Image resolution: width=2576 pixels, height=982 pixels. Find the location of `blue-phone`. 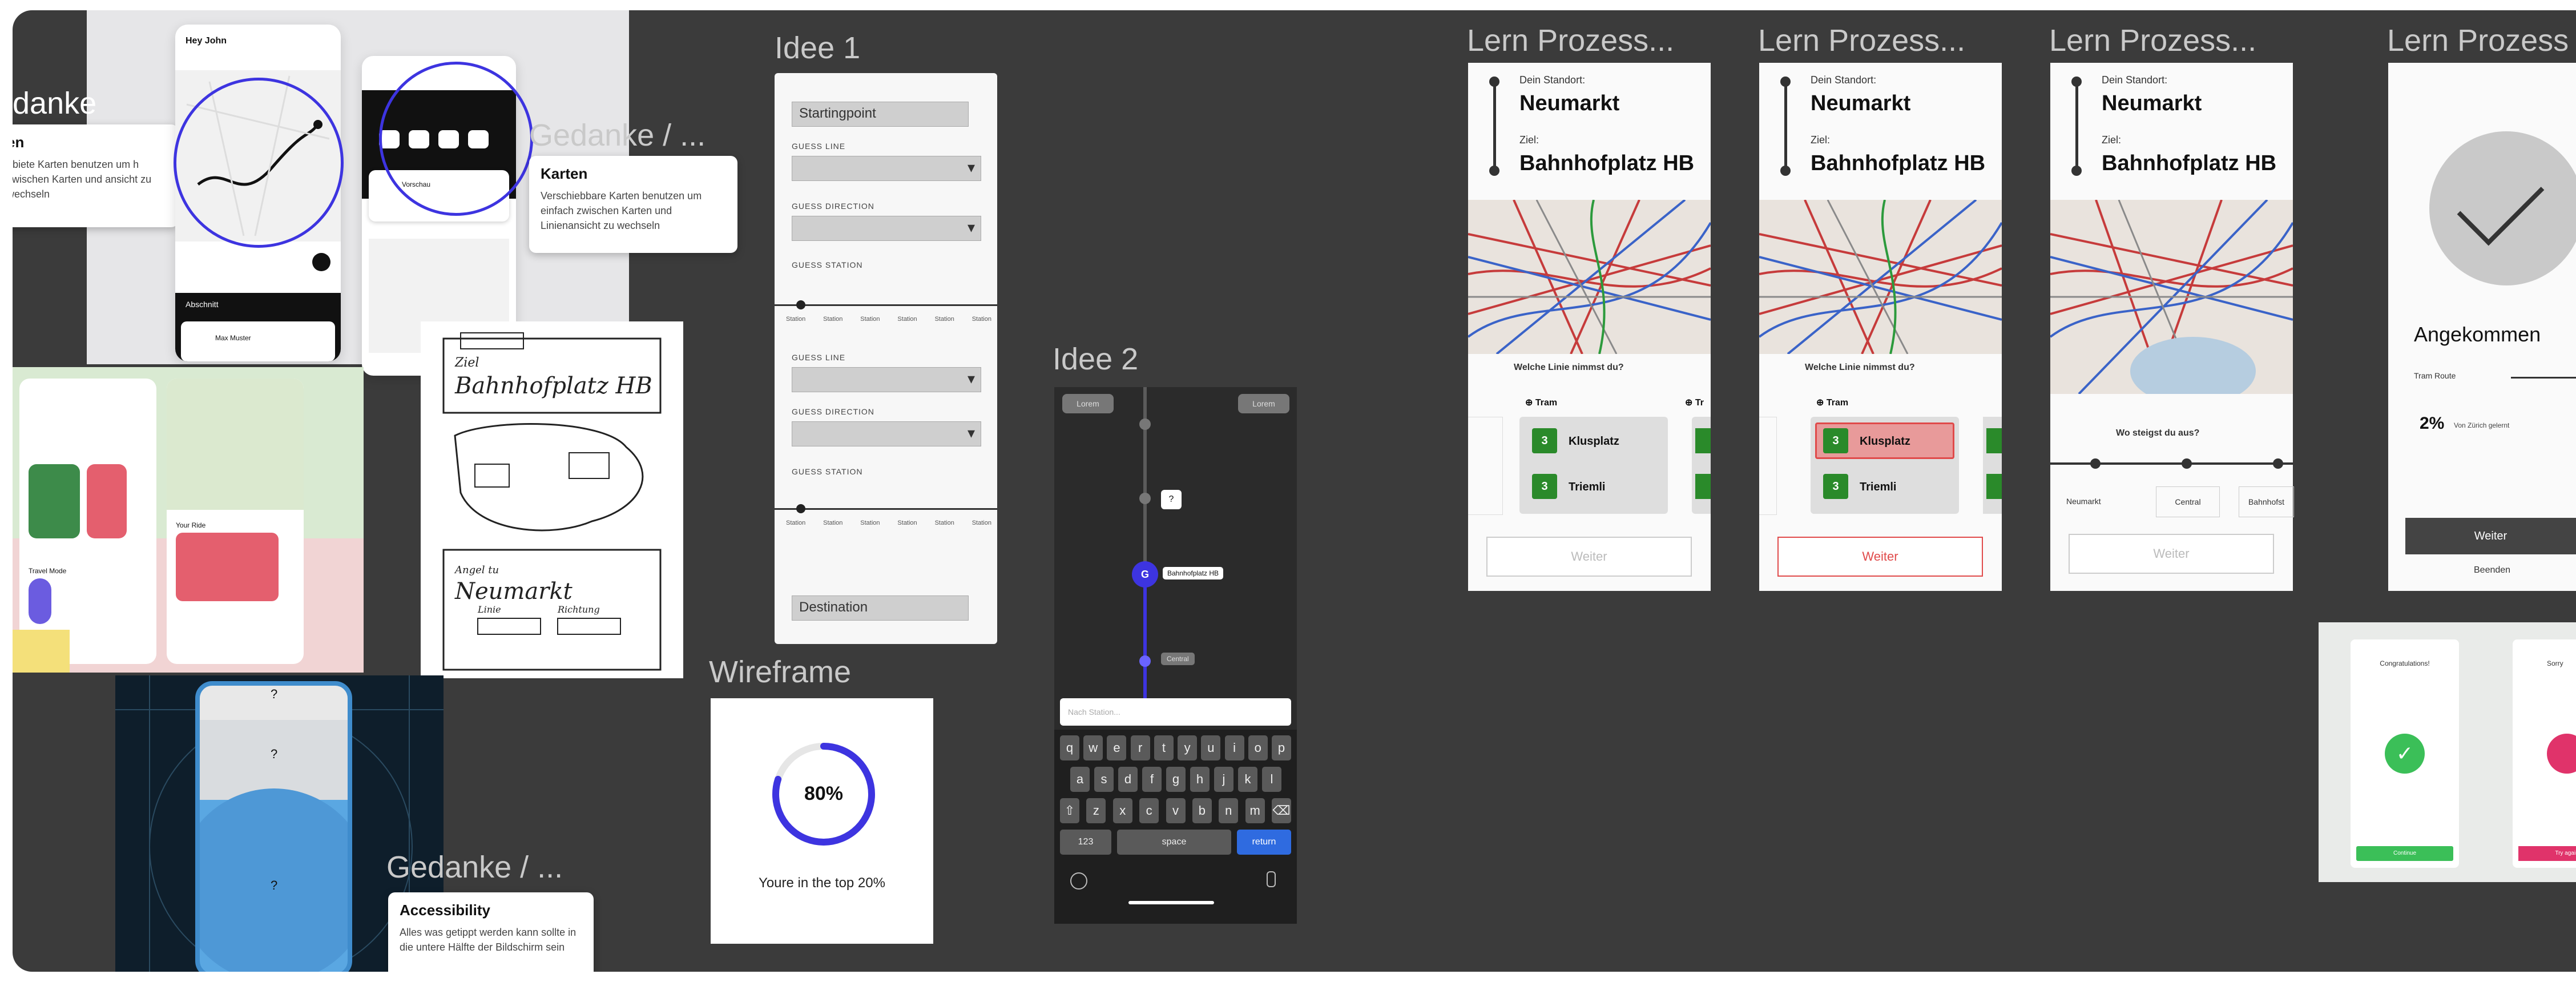

blue-phone is located at coordinates (274, 827).